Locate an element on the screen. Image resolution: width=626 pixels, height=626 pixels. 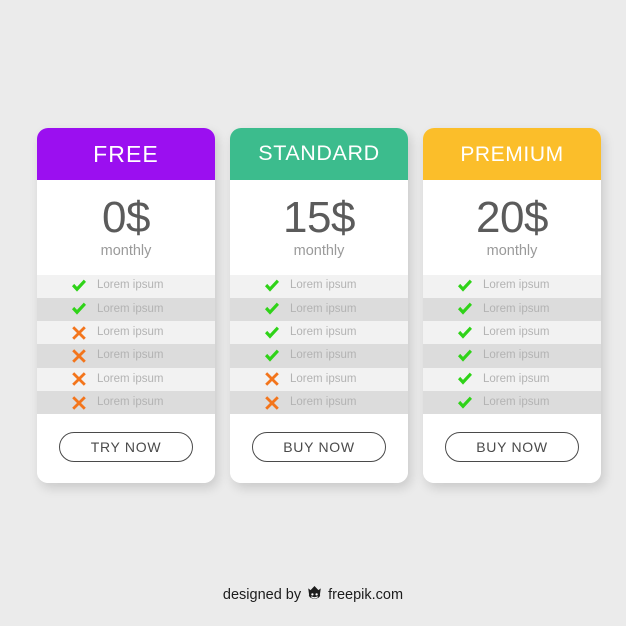
card-header-standard: STANDARD is located at coordinates (319, 154).